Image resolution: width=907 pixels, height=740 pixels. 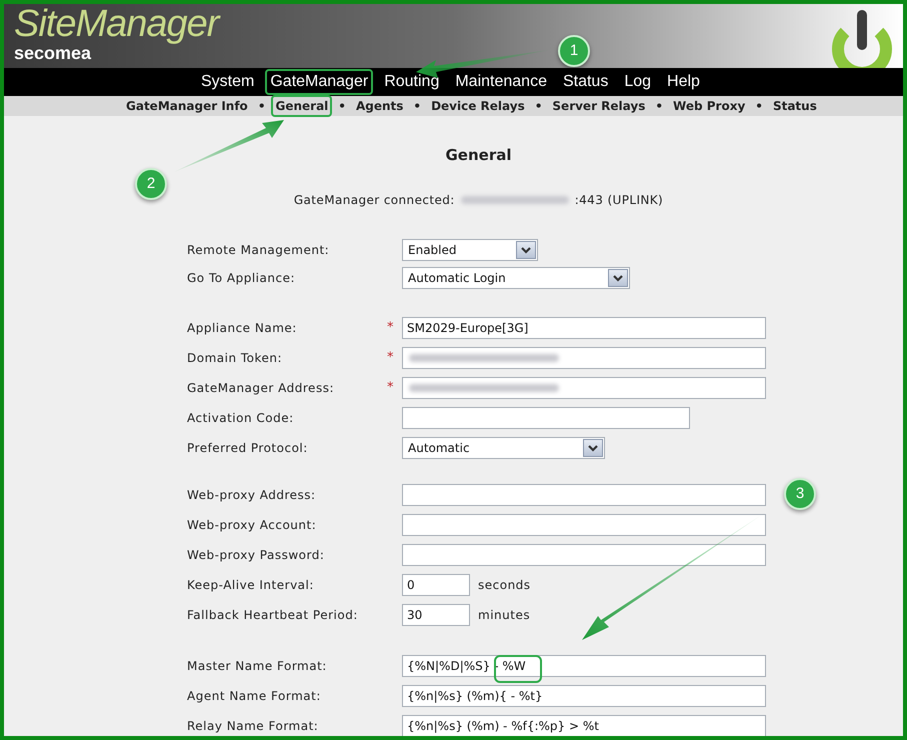 I want to click on menu-item: Help, so click(x=683, y=82).